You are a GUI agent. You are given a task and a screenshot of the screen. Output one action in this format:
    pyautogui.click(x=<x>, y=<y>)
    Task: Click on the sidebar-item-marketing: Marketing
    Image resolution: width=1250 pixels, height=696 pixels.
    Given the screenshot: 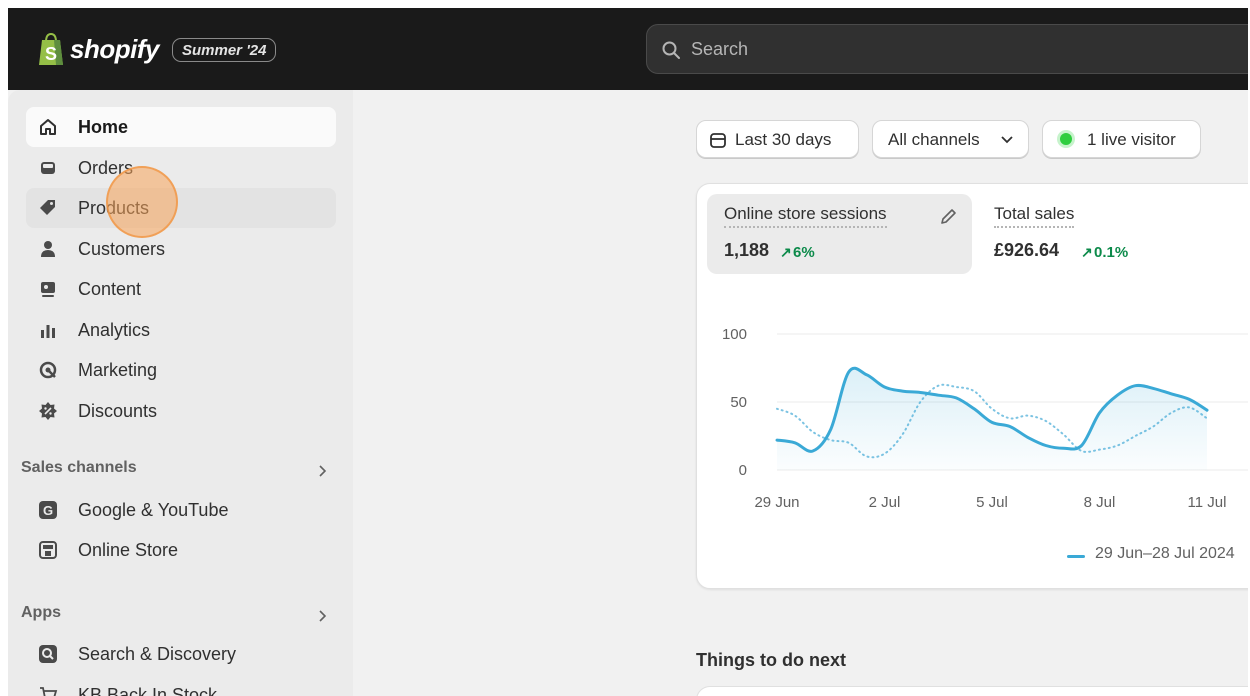 What is the action you would take?
    pyautogui.click(x=181, y=370)
    